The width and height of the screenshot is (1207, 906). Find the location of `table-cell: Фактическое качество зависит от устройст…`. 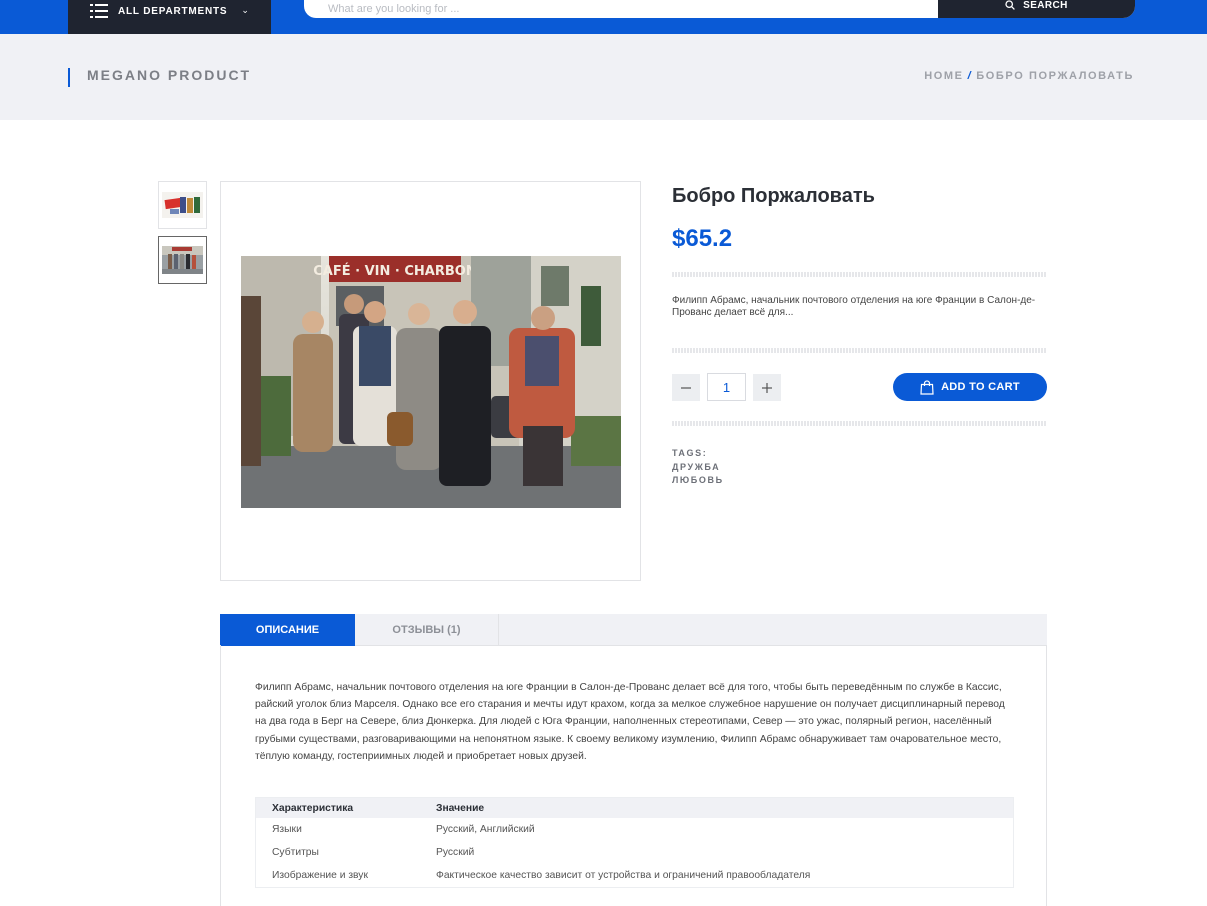

table-cell: Фактическое качество зависит от устройст… is located at coordinates (623, 875).